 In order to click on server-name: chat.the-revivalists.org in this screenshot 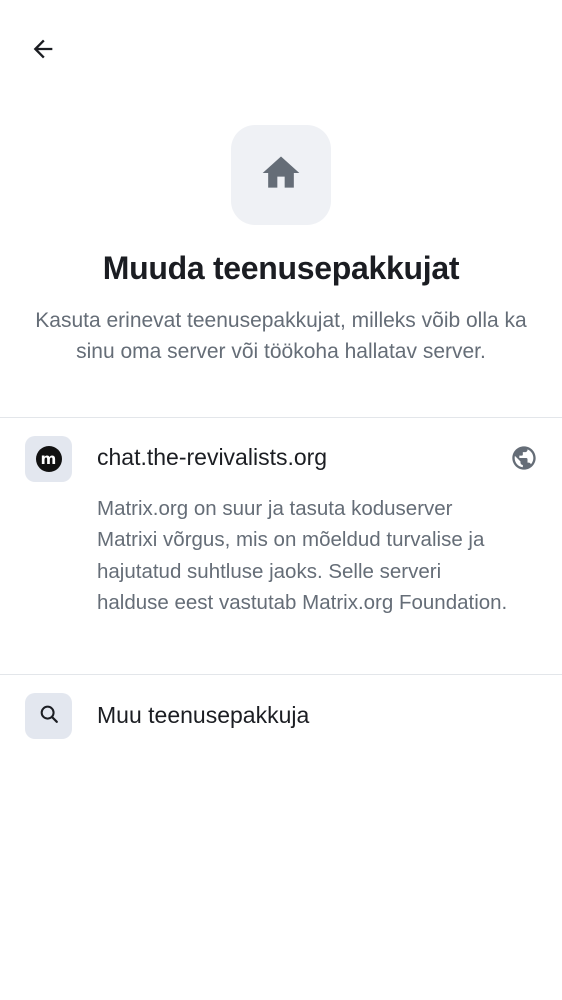, I will do `click(212, 457)`.